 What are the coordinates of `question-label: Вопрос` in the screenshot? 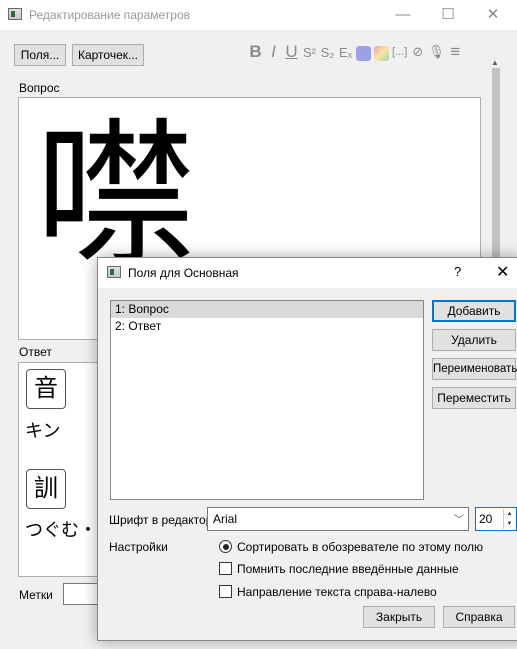 It's located at (39, 88).